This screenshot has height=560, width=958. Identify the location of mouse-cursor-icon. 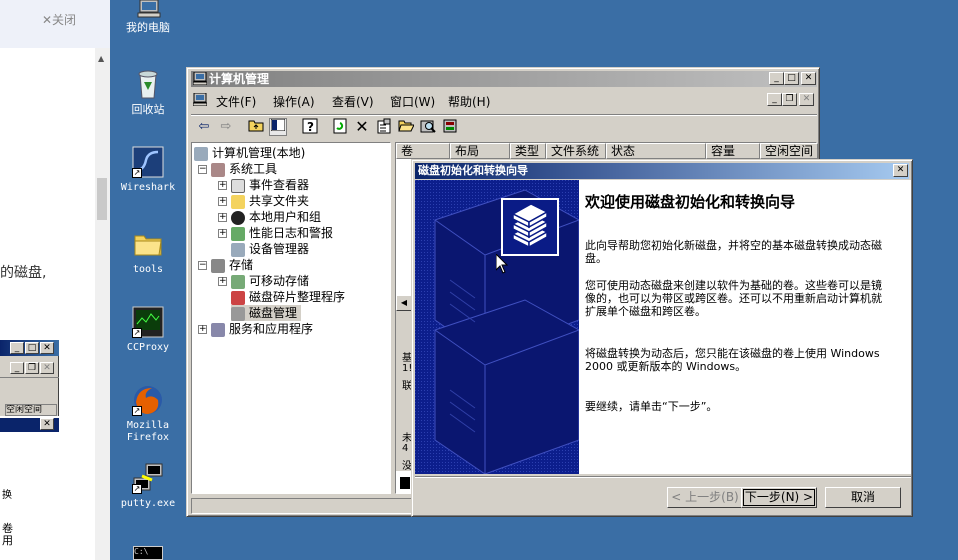
(502, 263).